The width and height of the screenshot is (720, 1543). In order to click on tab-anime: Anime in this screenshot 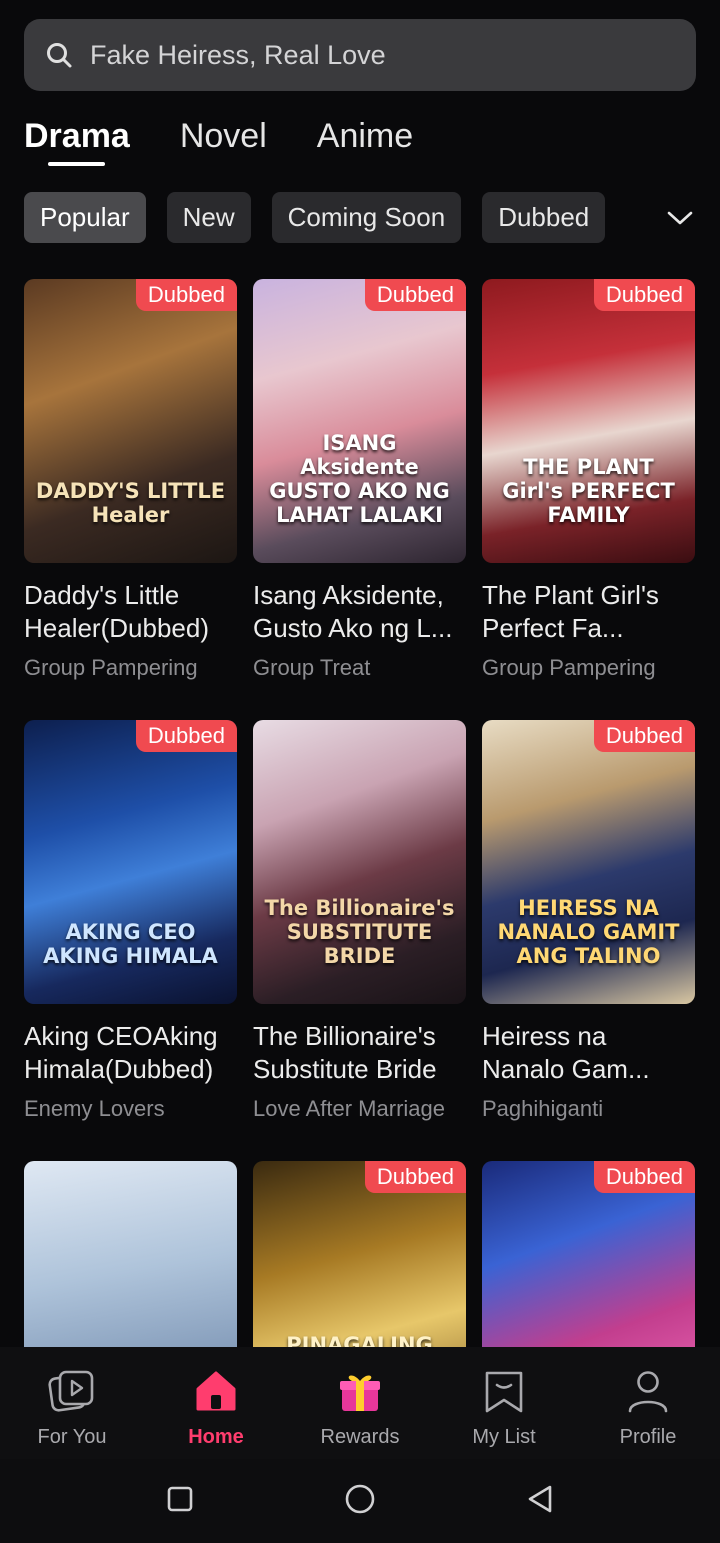, I will do `click(365, 138)`.